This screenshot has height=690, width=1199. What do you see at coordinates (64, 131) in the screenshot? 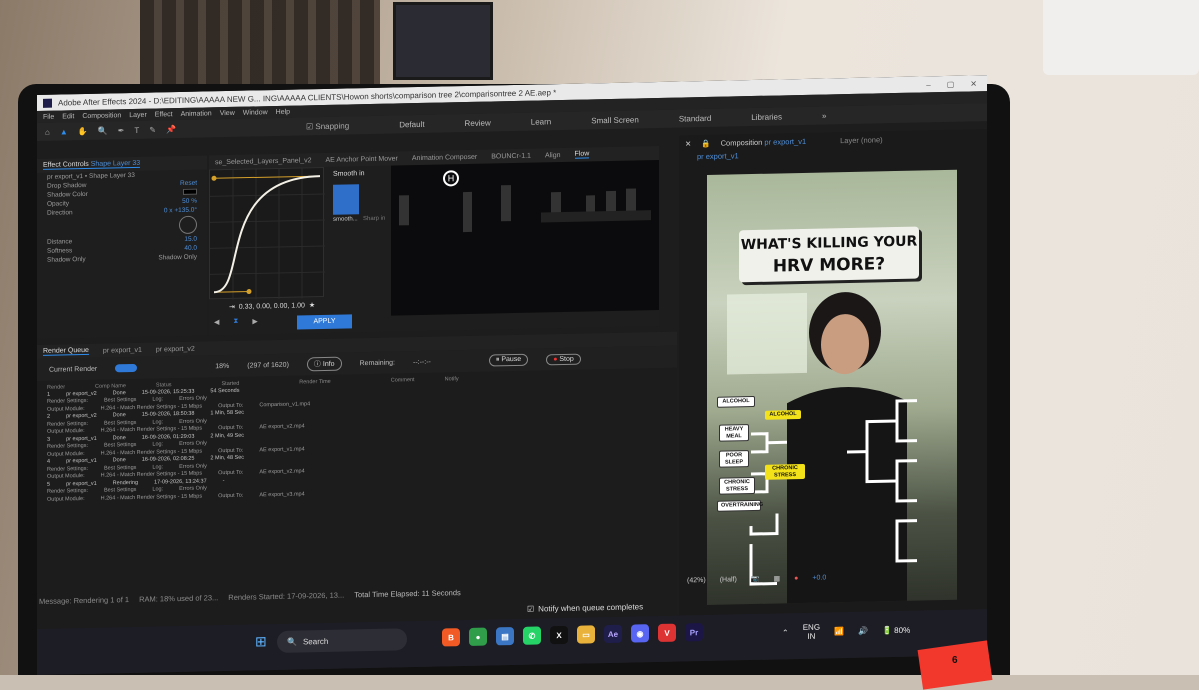
I see `selection-tool-icon: ▲` at bounding box center [64, 131].